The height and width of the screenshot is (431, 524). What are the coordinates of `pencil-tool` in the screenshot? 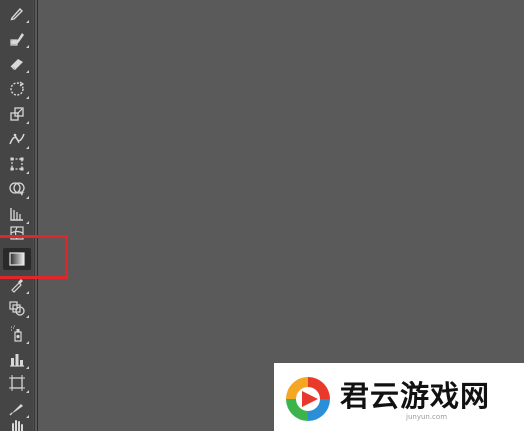 It's located at (17, 13).